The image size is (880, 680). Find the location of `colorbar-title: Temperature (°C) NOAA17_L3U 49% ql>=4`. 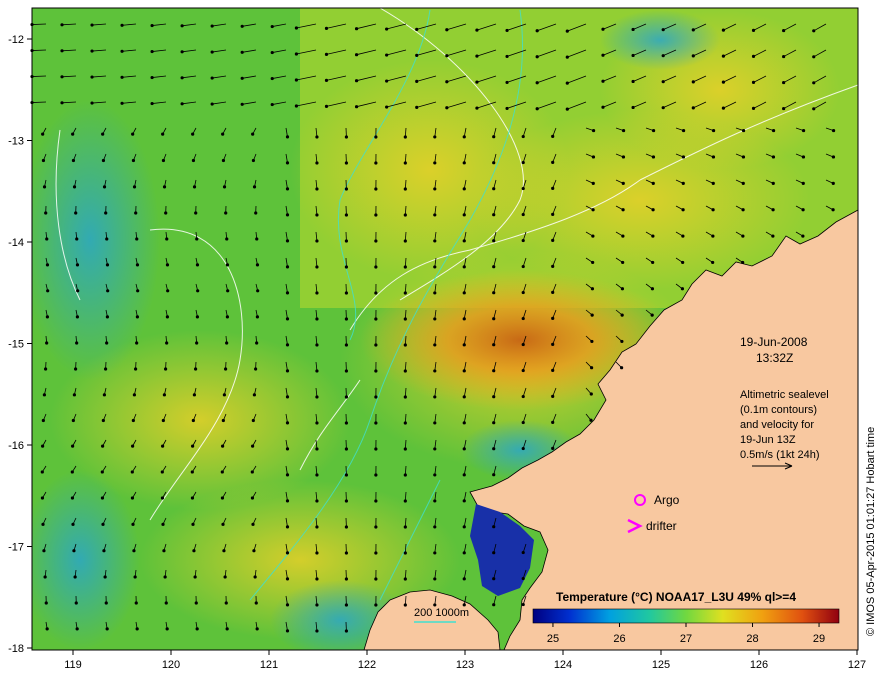

colorbar-title: Temperature (°C) NOAA17_L3U 49% ql>=4 is located at coordinates (676, 597).